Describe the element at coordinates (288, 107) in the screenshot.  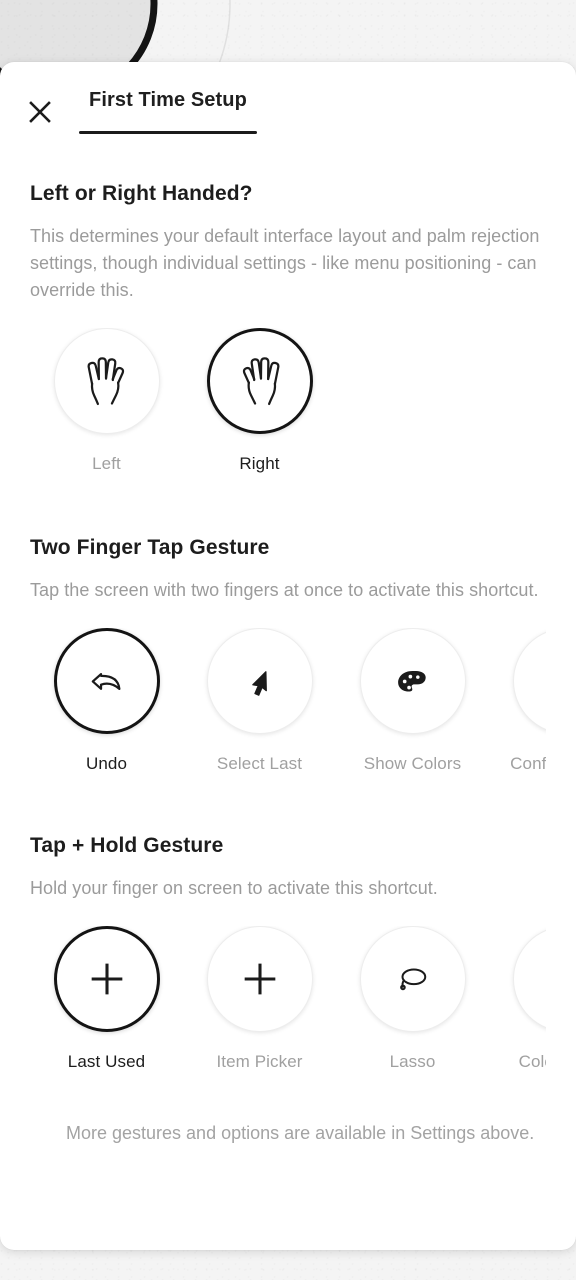
I see `sheet-header: First Time Setup` at that location.